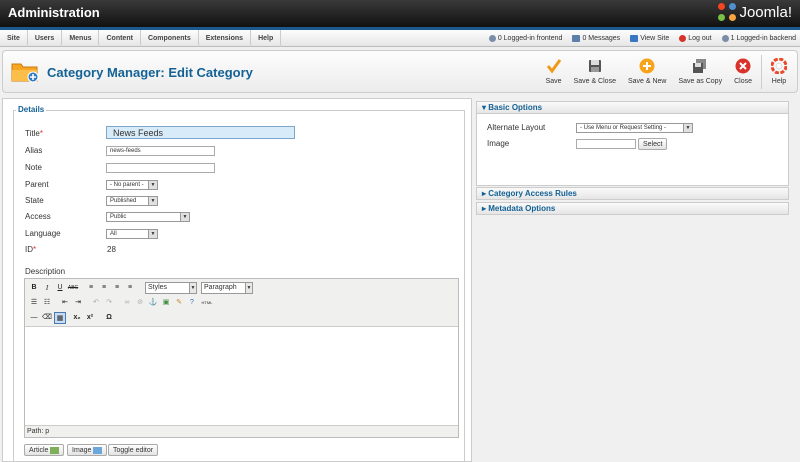 The width and height of the screenshot is (800, 462). Describe the element at coordinates (65, 303) in the screenshot. I see `outdent-icon: ⇤` at that location.